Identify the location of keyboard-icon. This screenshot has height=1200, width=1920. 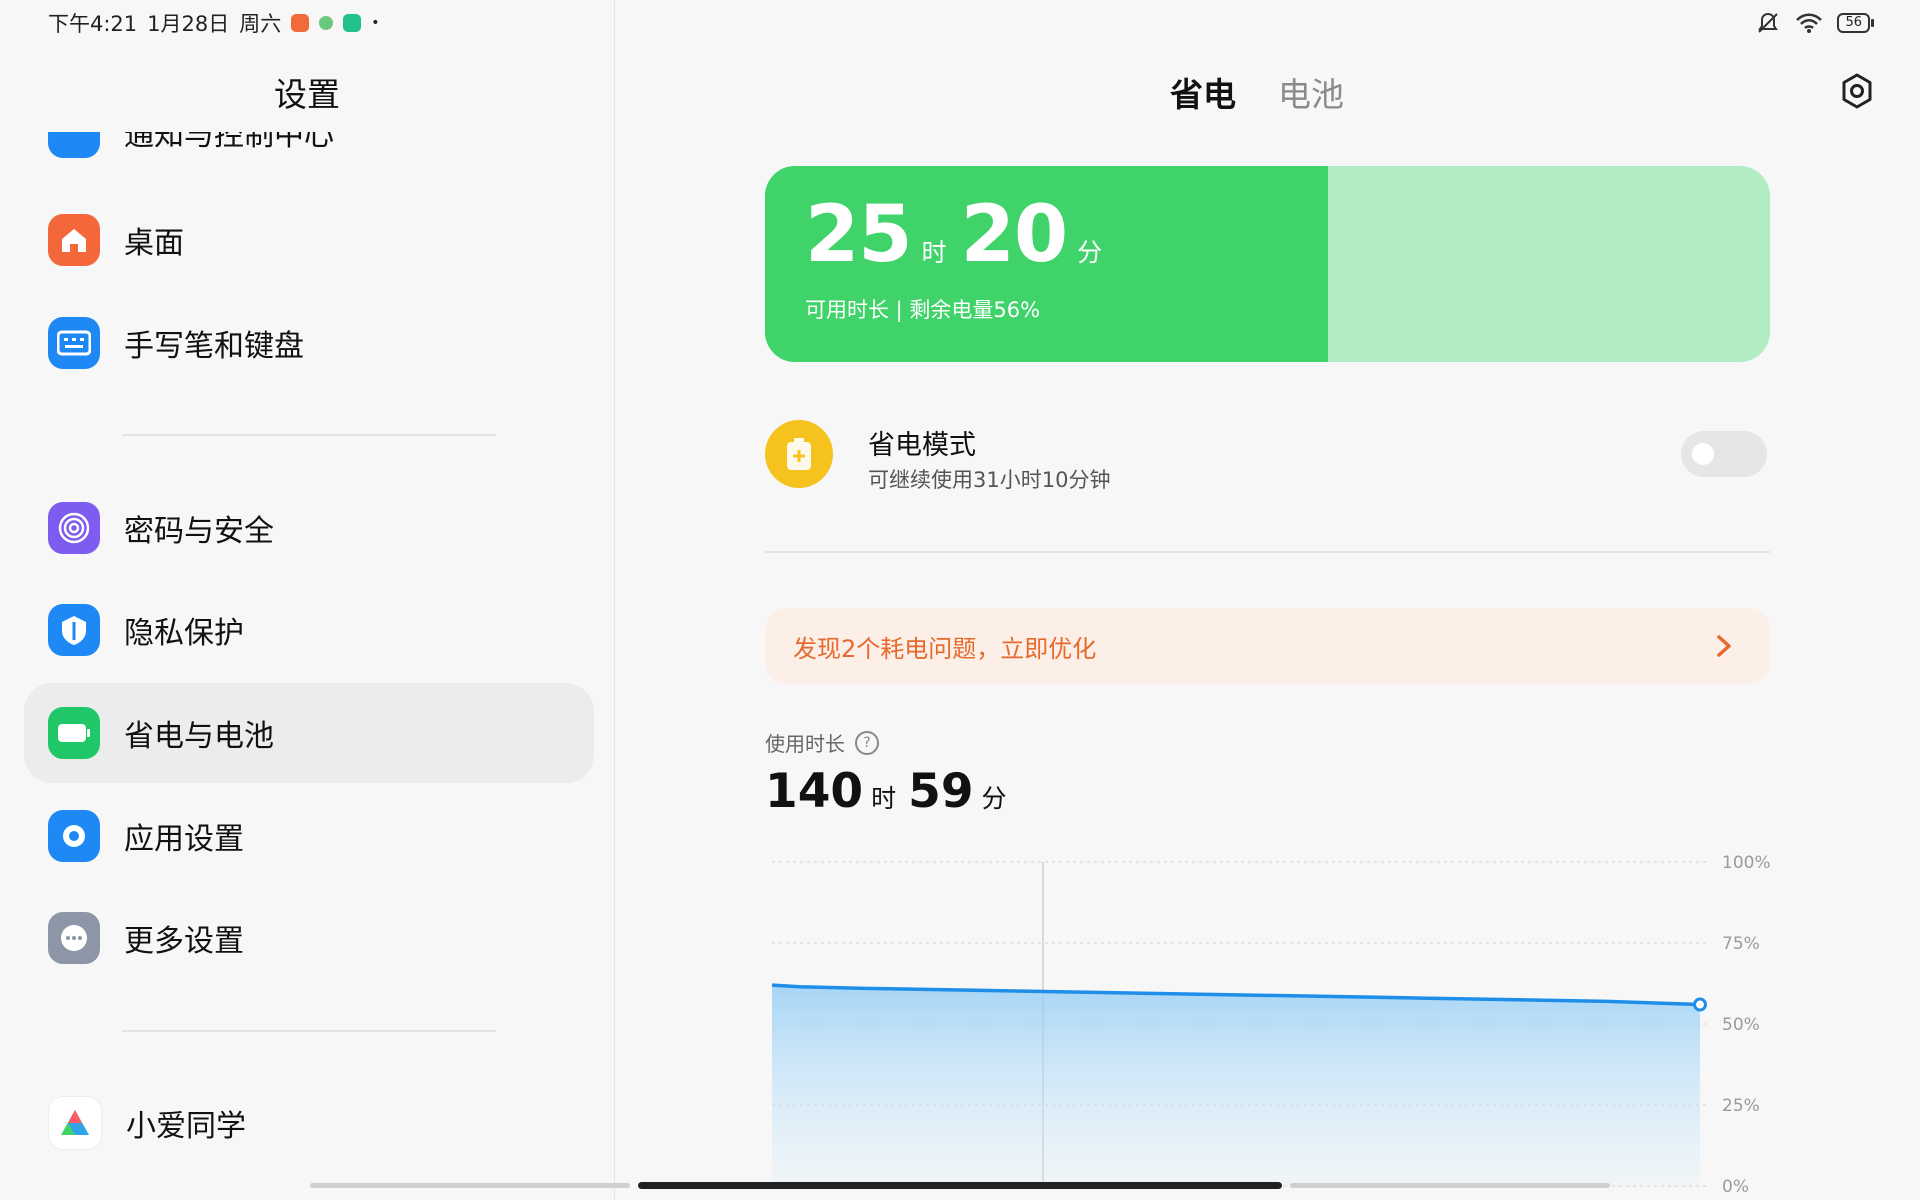
(74, 343).